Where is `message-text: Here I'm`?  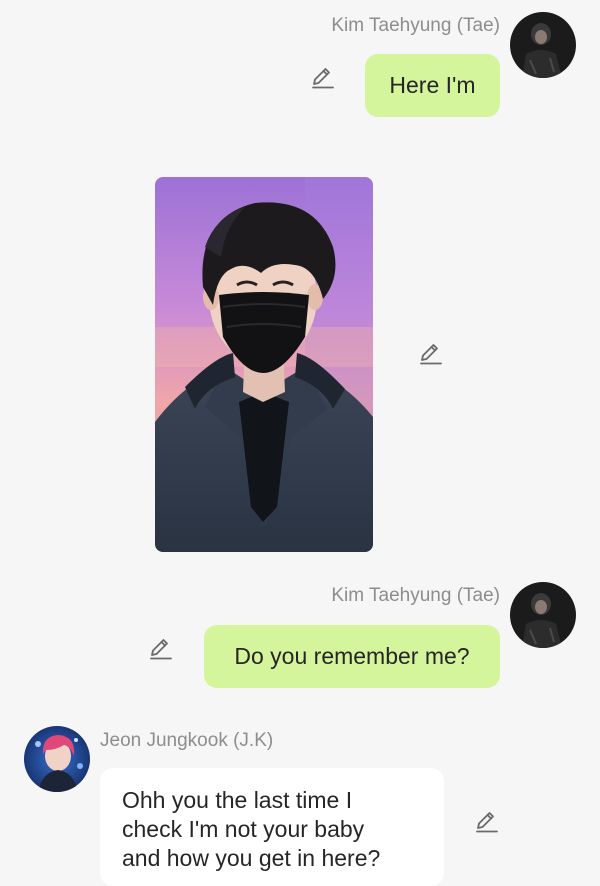 message-text: Here I'm is located at coordinates (432, 85).